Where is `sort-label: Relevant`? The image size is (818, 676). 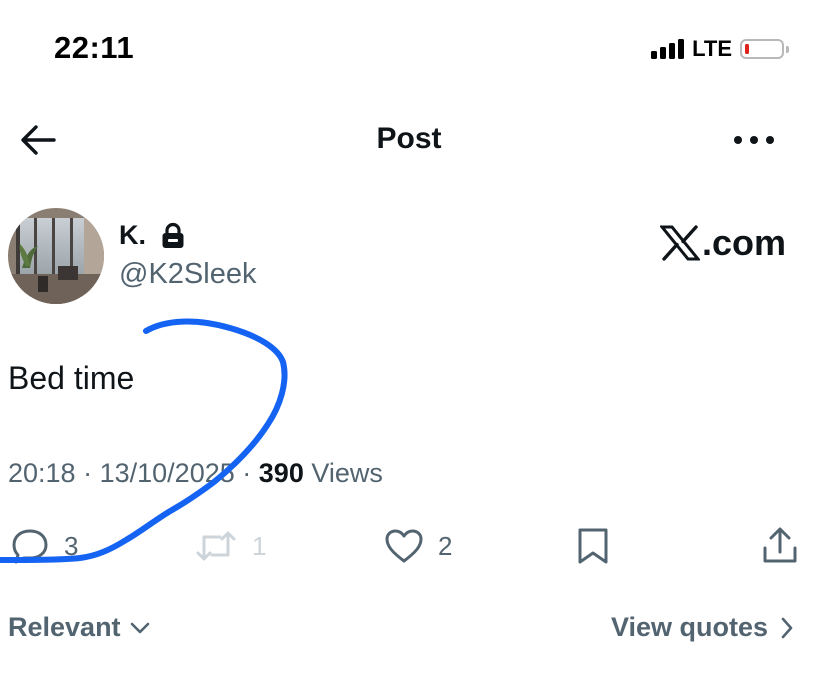
sort-label: Relevant is located at coordinates (64, 627).